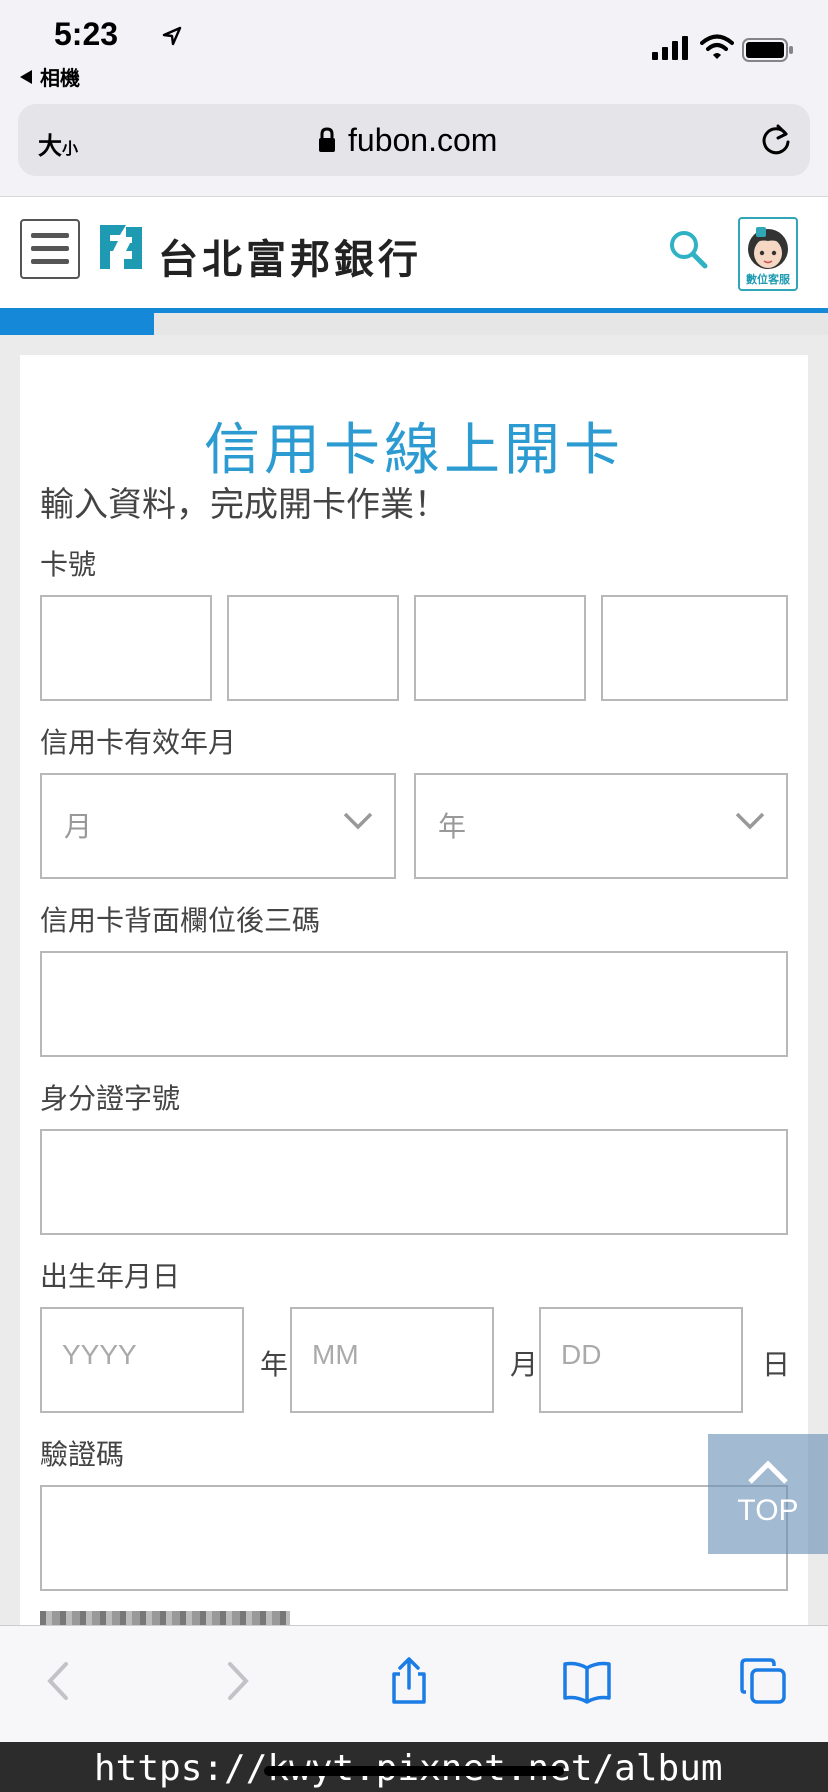  What do you see at coordinates (688, 249) in the screenshot?
I see `search-icon` at bounding box center [688, 249].